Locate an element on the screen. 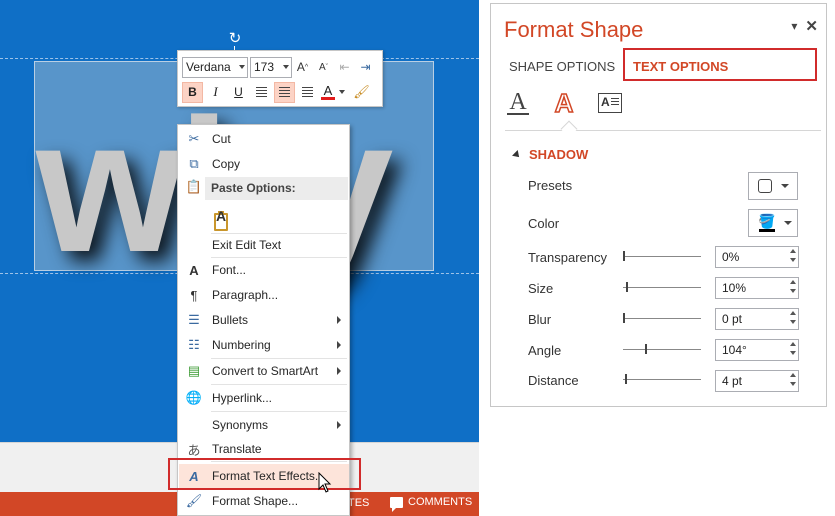 This screenshot has width=835, height=516. text-fill-outline-icon: A is located at coordinates (518, 103).